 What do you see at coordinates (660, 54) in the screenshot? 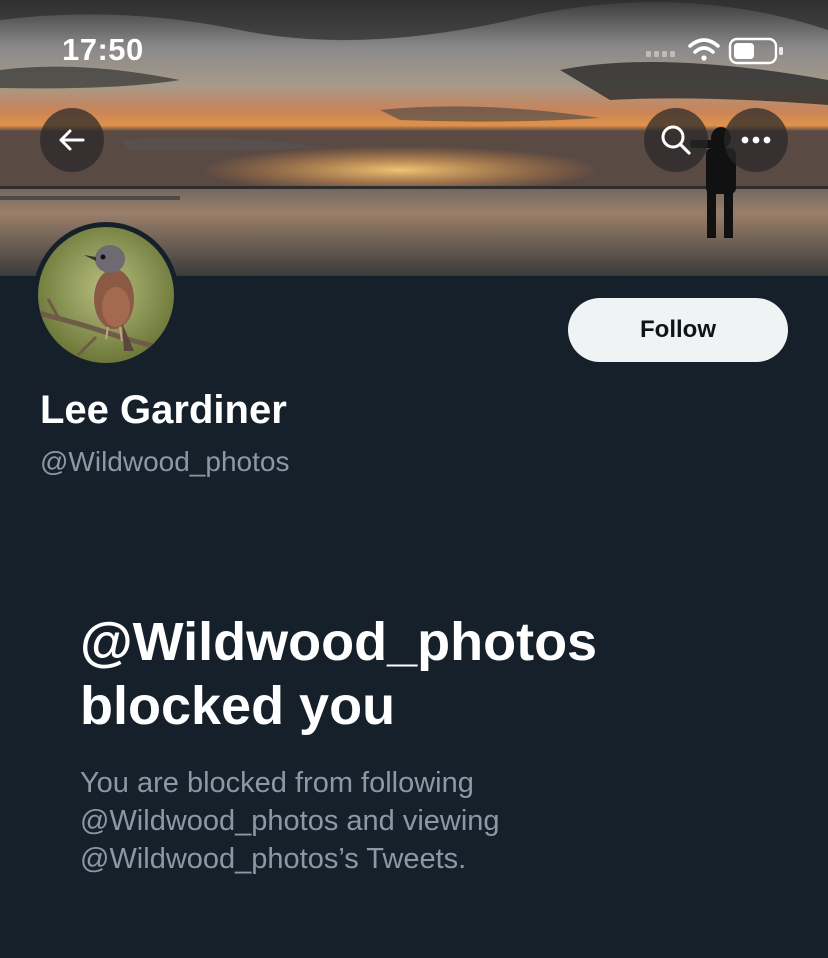
I see `cellular-signal-icon` at bounding box center [660, 54].